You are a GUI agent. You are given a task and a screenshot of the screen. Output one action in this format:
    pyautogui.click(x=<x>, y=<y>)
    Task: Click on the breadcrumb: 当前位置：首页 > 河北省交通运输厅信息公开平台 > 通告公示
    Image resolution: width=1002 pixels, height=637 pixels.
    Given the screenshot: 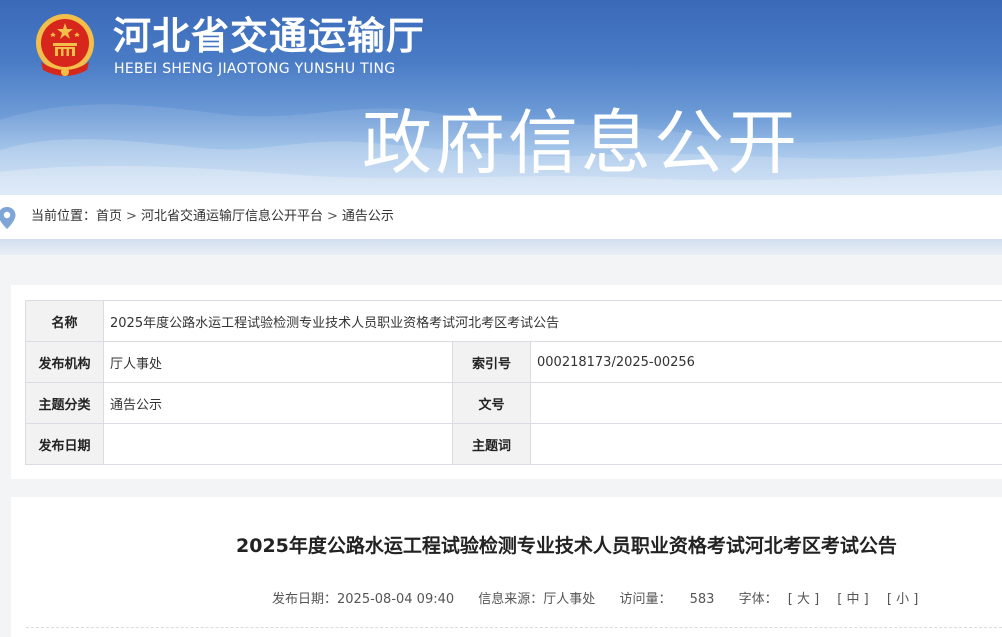 What is the action you would take?
    pyautogui.click(x=212, y=217)
    